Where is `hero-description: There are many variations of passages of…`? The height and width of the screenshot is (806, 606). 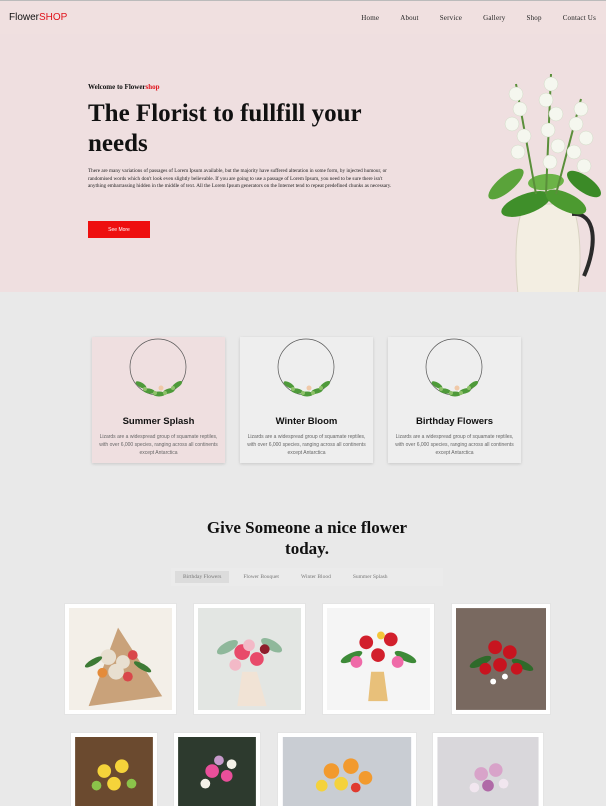 hero-description: There are many variations of passages of… is located at coordinates (240, 179).